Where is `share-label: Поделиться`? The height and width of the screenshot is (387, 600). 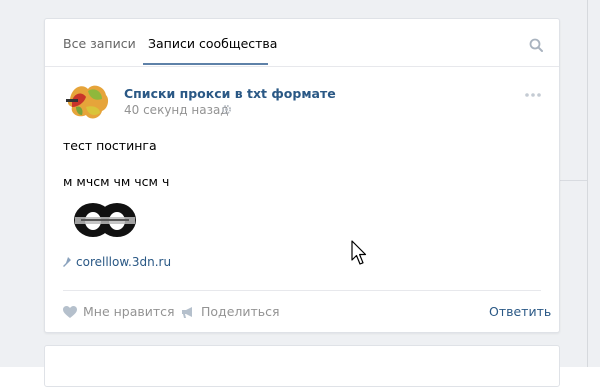
share-label: Поделиться is located at coordinates (240, 311).